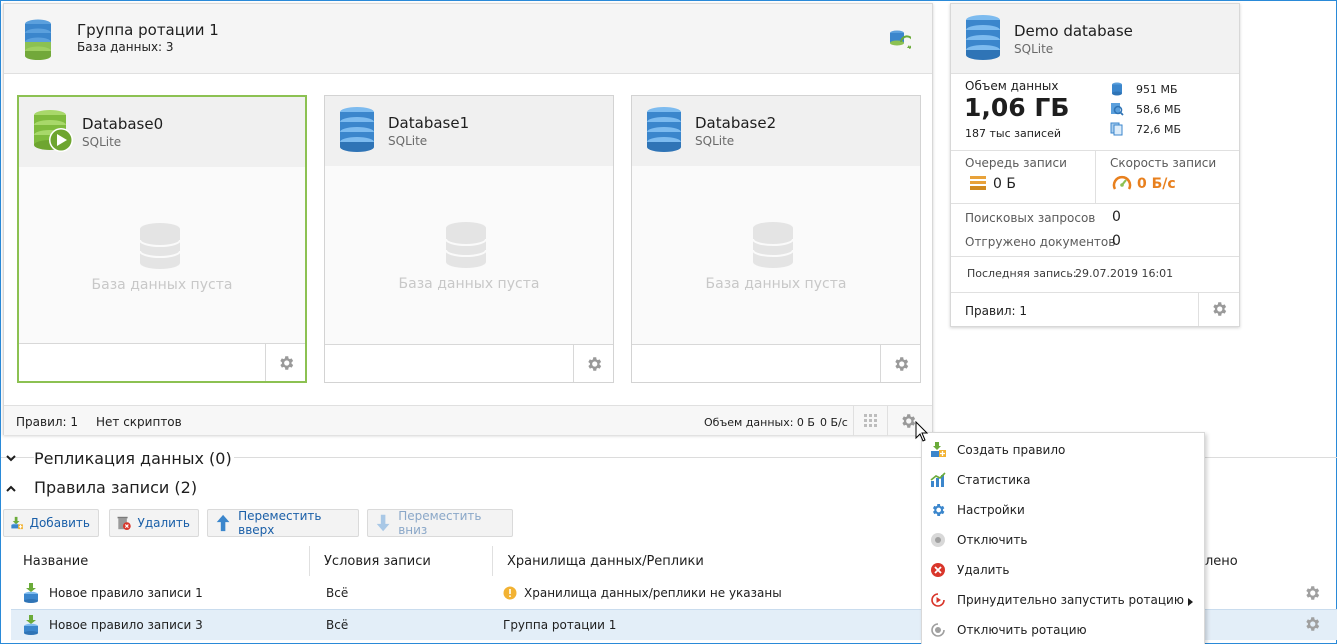 Image resolution: width=1337 pixels, height=644 pixels. I want to click on column-header-storage: Хранилища данных/Реплики, so click(605, 561).